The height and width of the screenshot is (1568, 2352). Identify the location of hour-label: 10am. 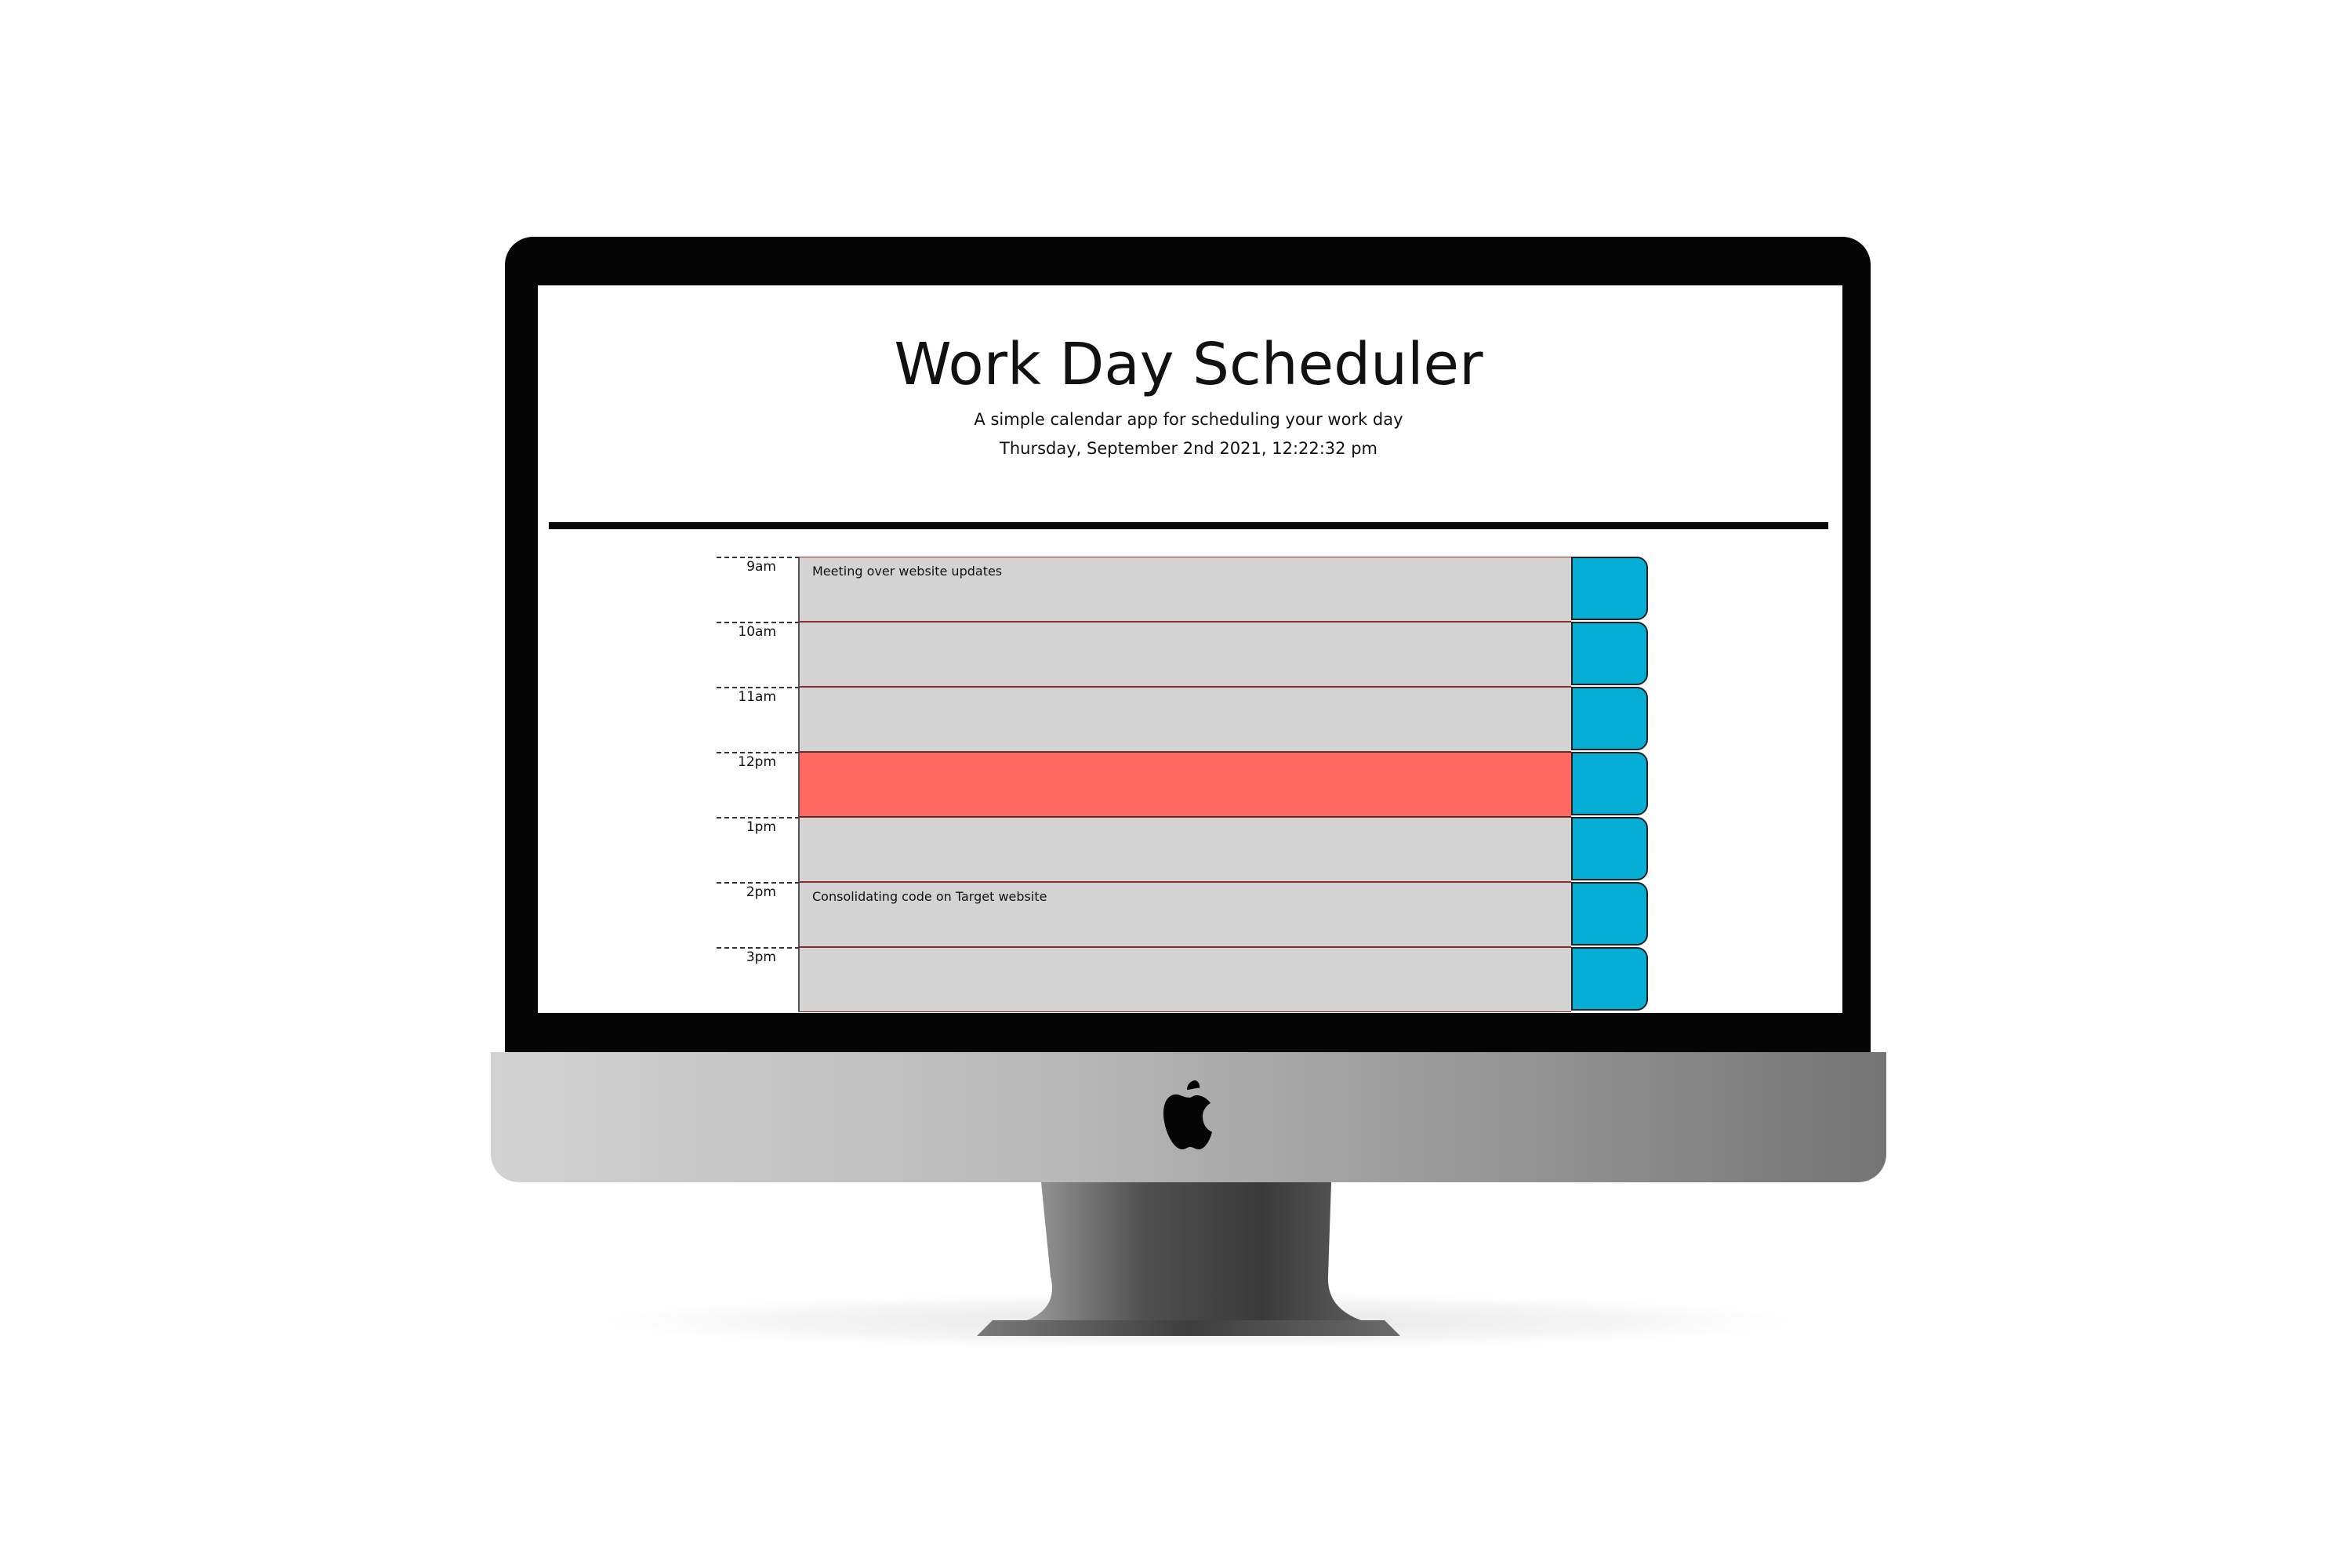
(758, 654).